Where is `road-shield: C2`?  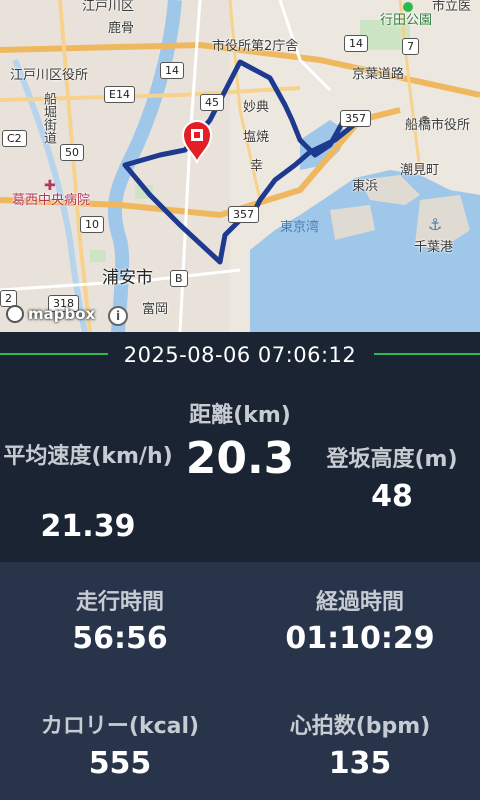
road-shield: C2 is located at coordinates (14, 138).